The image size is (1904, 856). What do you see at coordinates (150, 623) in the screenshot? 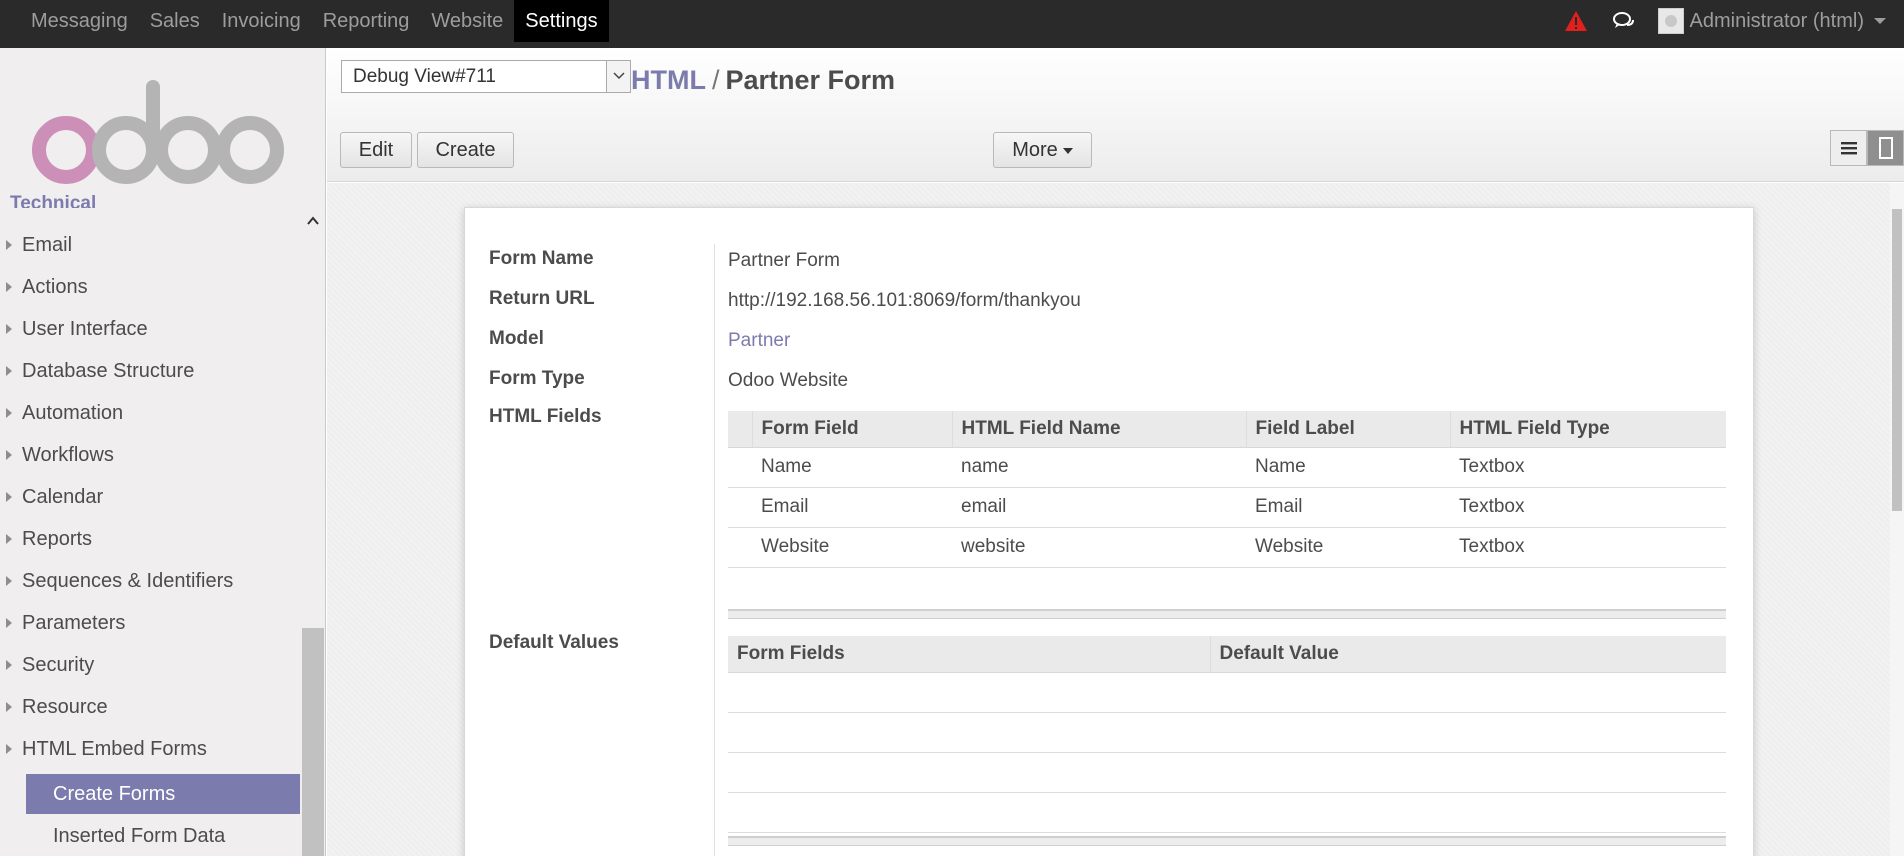
I see `sidebar-item-parameters: Parameters` at bounding box center [150, 623].